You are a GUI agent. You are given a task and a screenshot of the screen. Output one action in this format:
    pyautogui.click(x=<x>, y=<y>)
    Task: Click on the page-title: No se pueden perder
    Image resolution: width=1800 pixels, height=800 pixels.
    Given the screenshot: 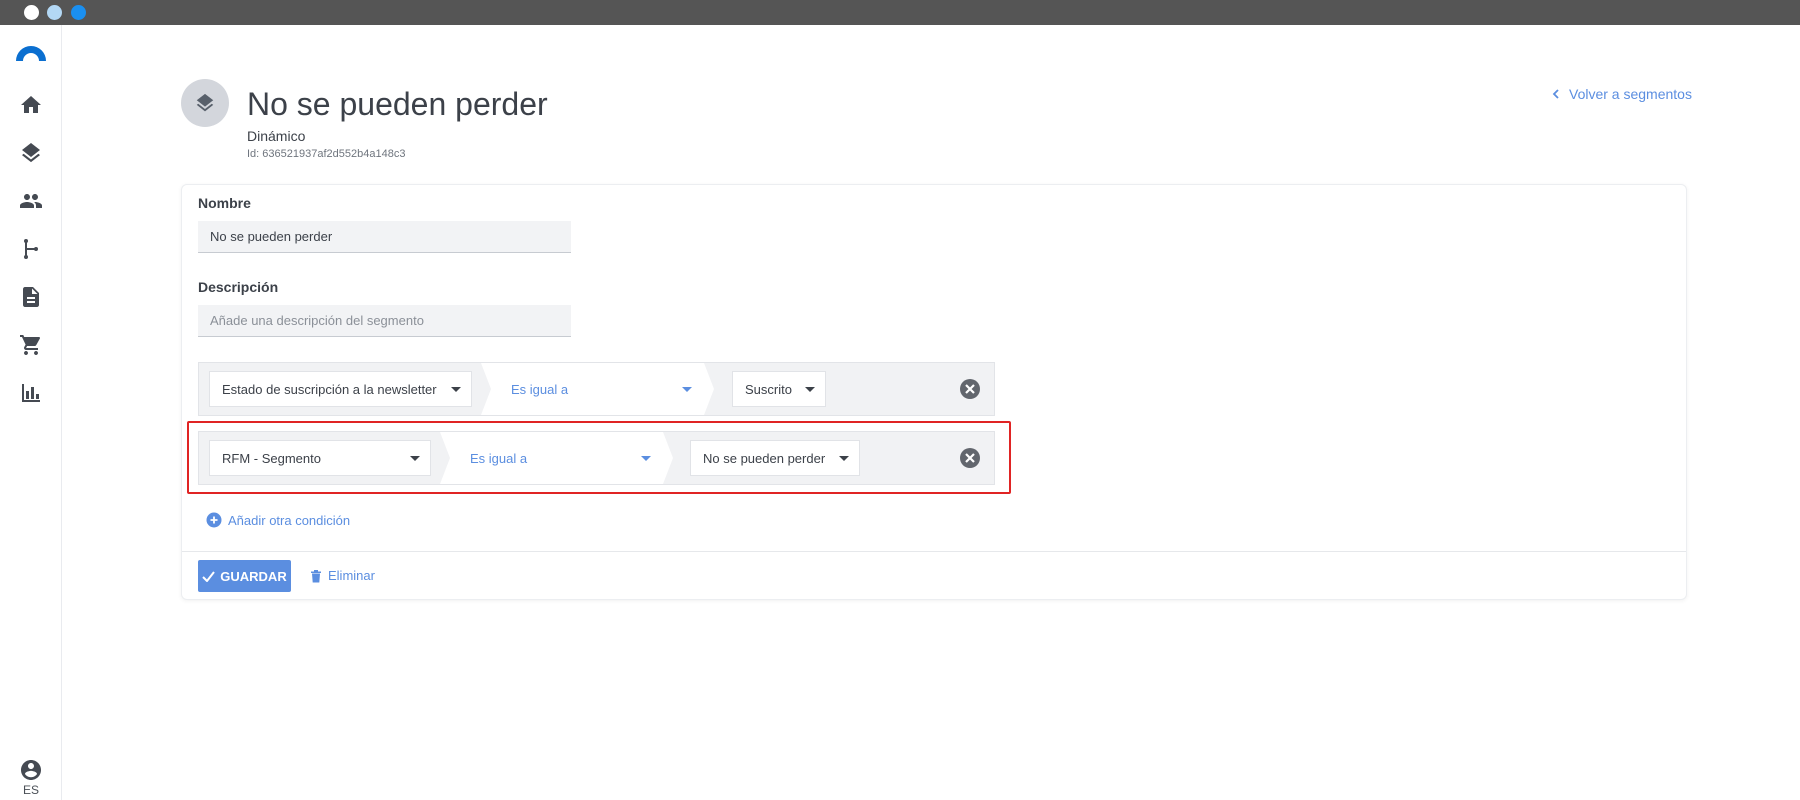 What is the action you would take?
    pyautogui.click(x=397, y=104)
    